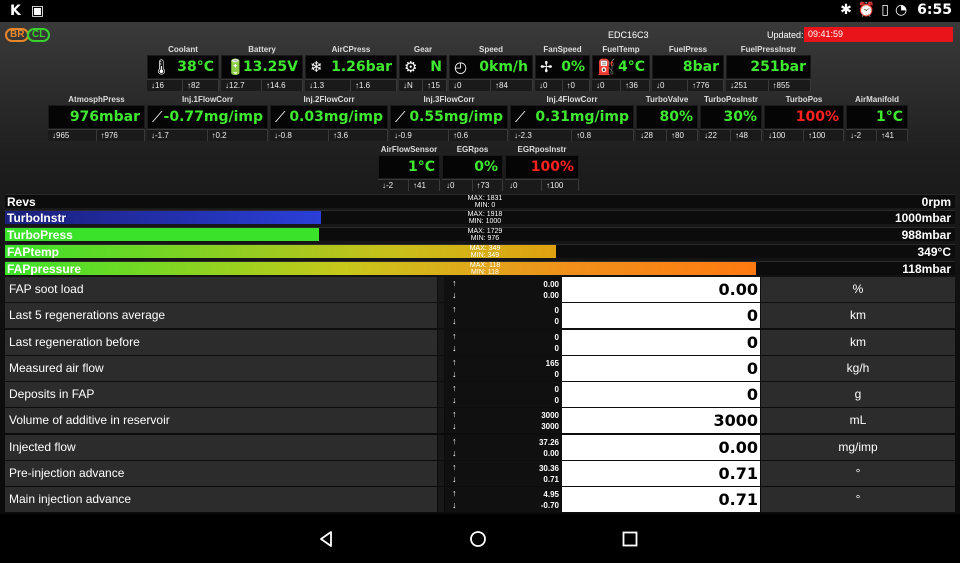 The width and height of the screenshot is (960, 563). What do you see at coordinates (183, 67) in the screenshot?
I see `gauge-coolant: Coolant 🌡 38°C ↓16 ↑82` at bounding box center [183, 67].